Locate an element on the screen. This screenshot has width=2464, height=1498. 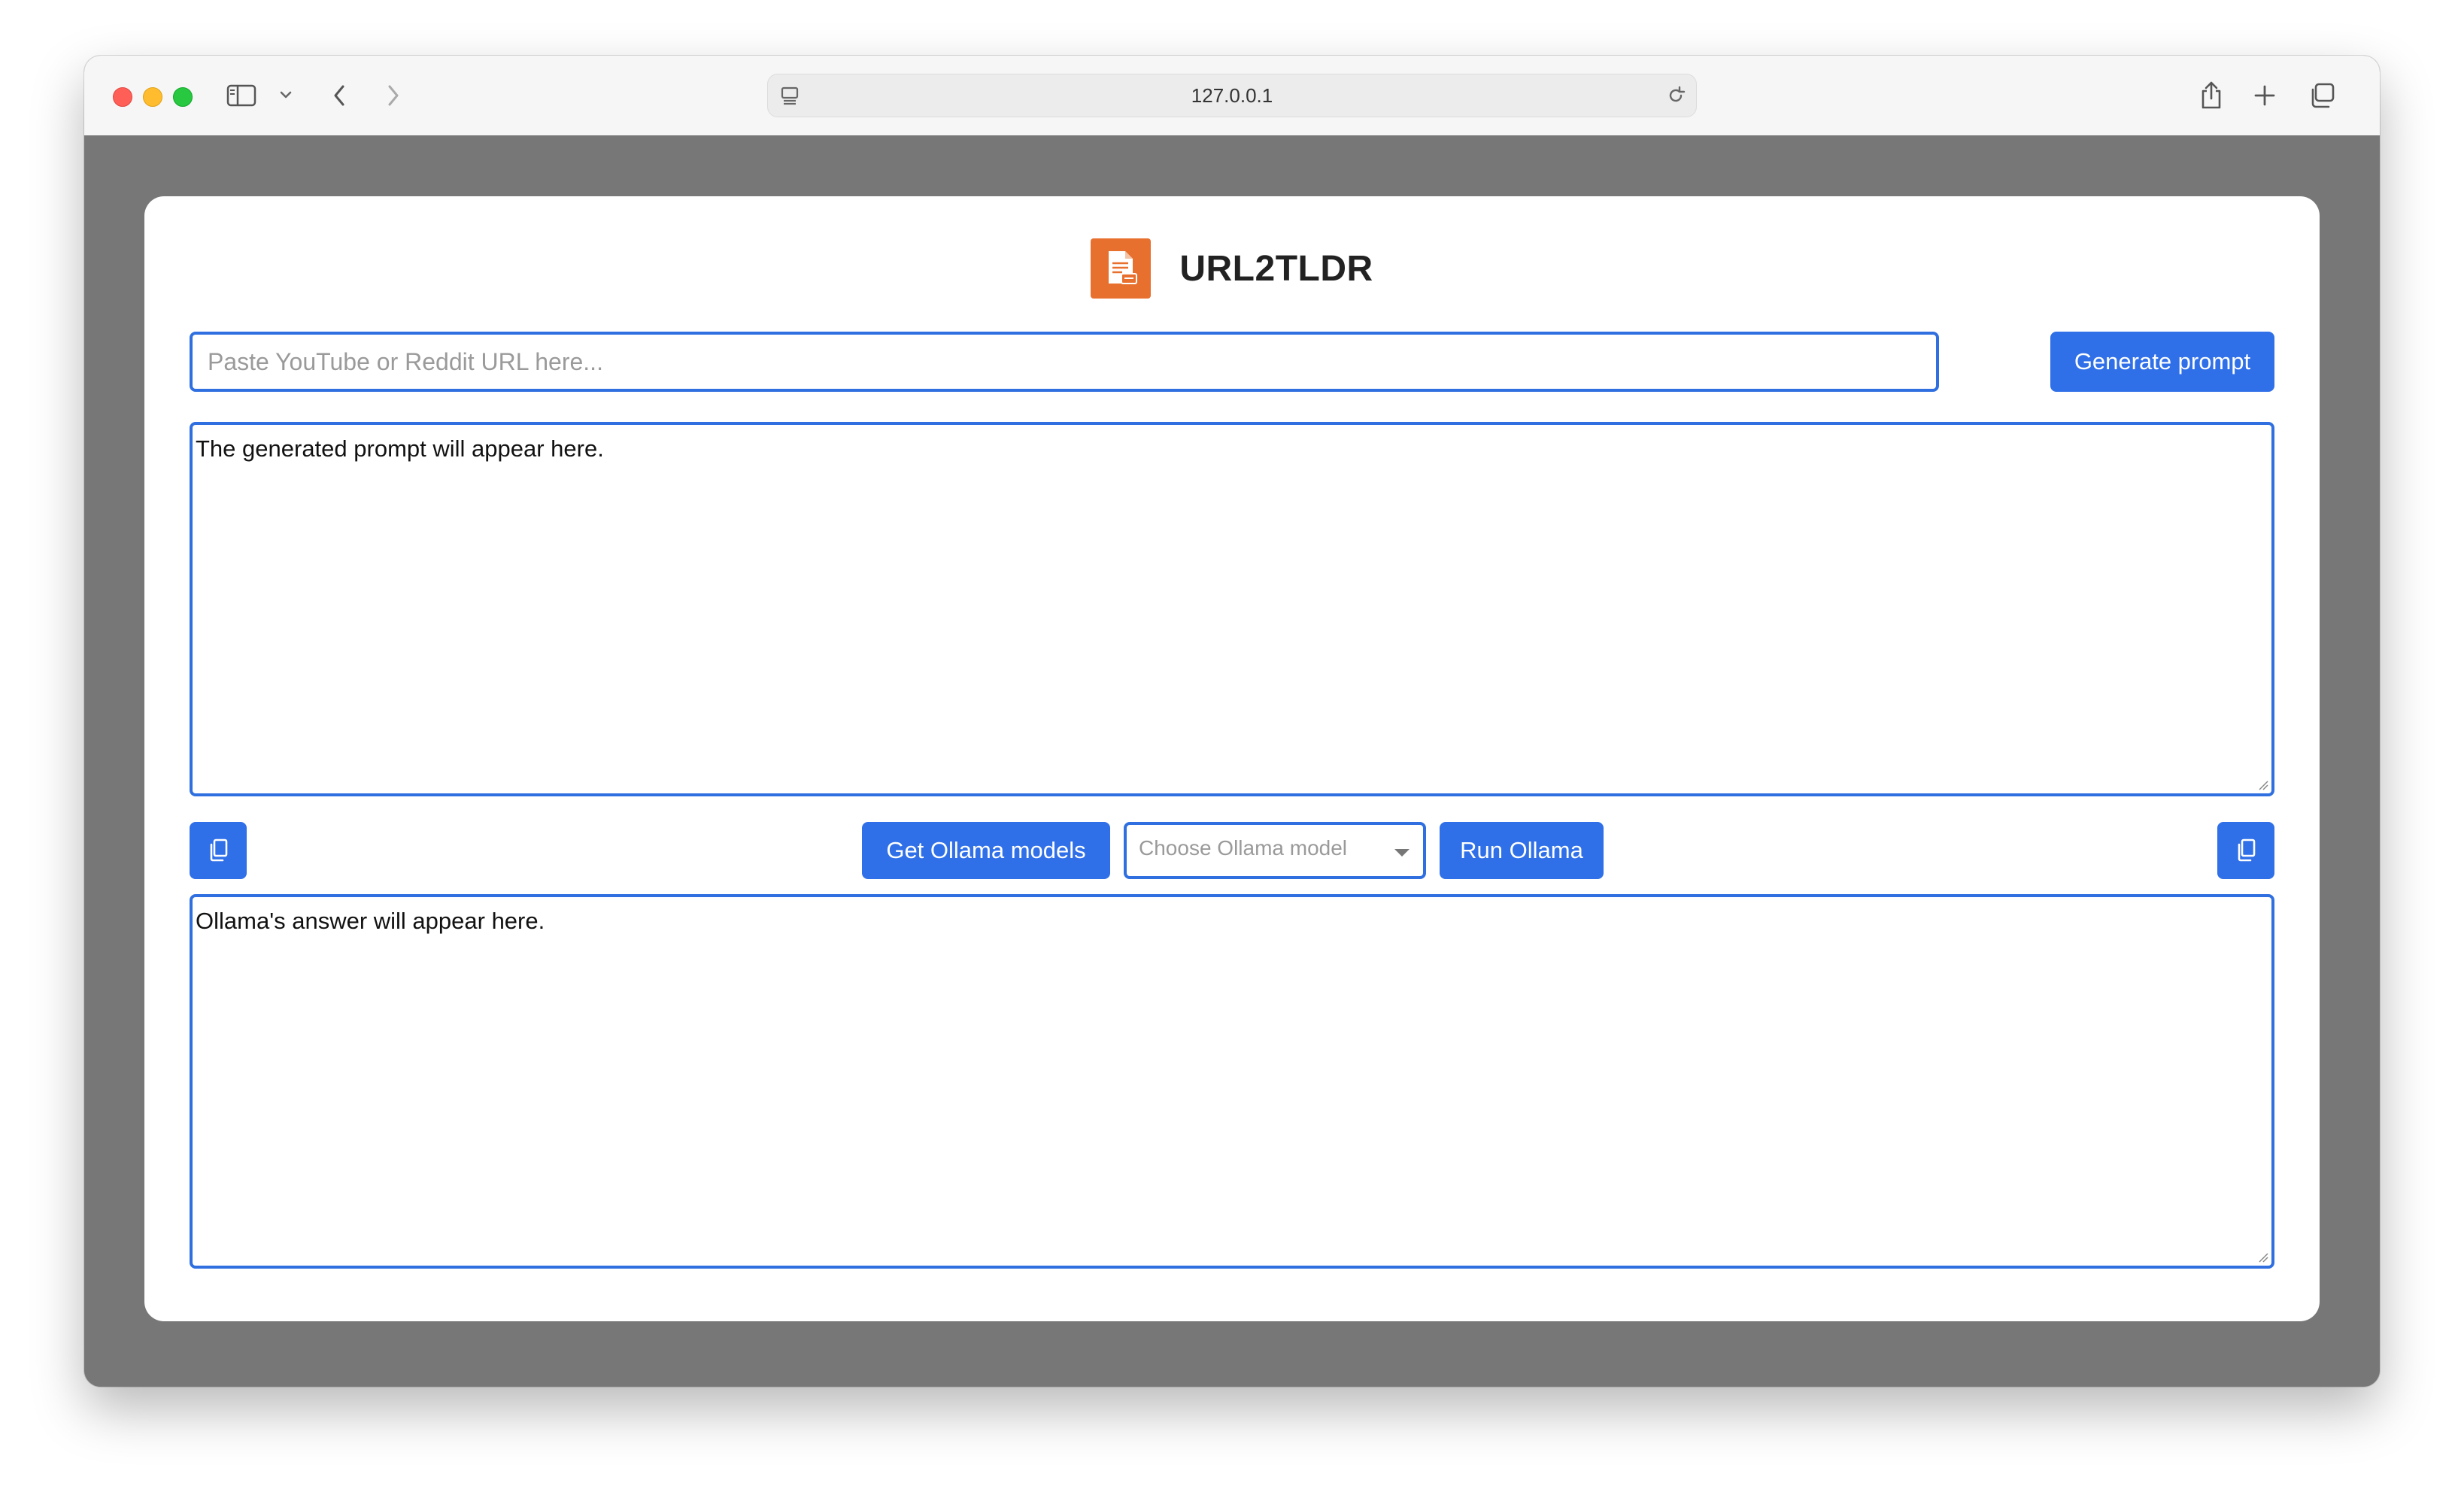
page-title: URL2TLDR is located at coordinates (1276, 268).